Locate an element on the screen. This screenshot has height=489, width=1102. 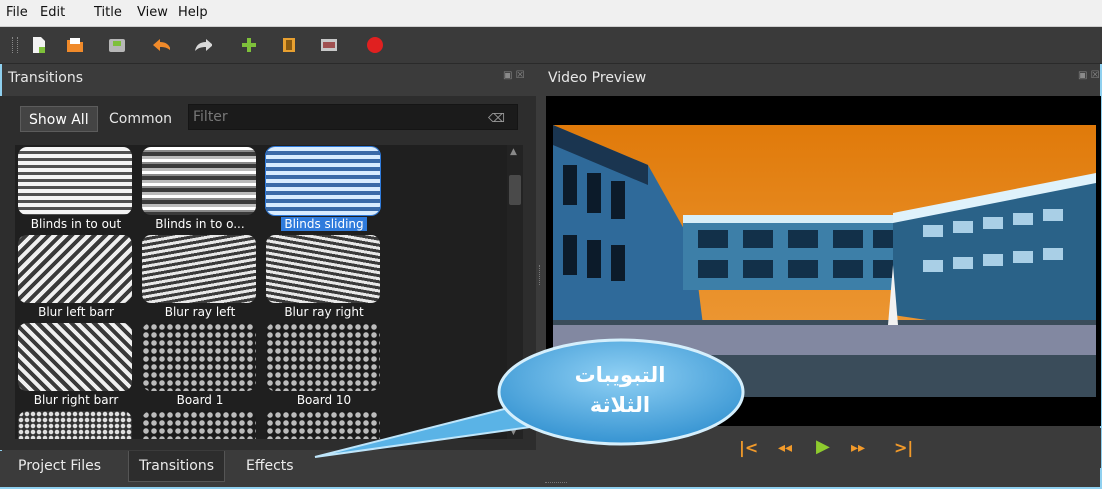
tab-transitions: Transitions is located at coordinates (176, 466).